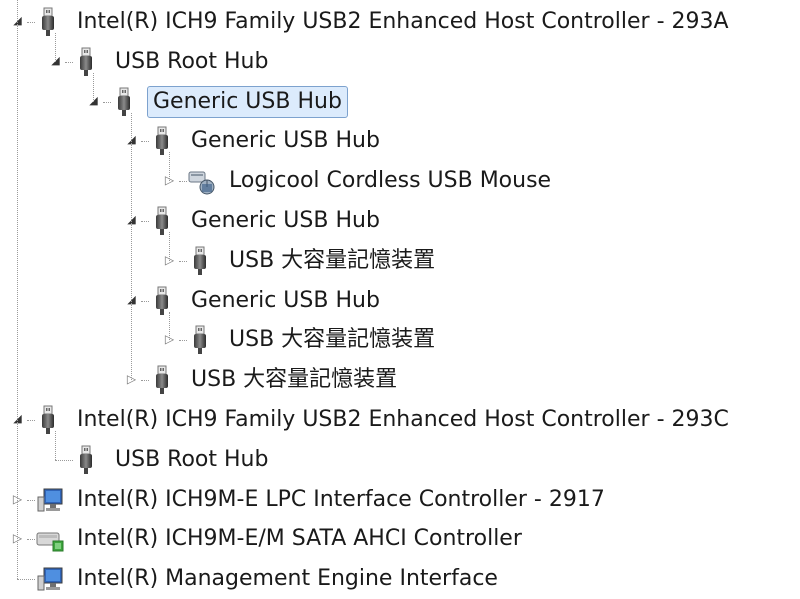 This screenshot has width=800, height=599. Describe the element at coordinates (299, 539) in the screenshot. I see `tree-item-label: Intel(R) ICH9M-E/M SATA AHCI Controller` at that location.